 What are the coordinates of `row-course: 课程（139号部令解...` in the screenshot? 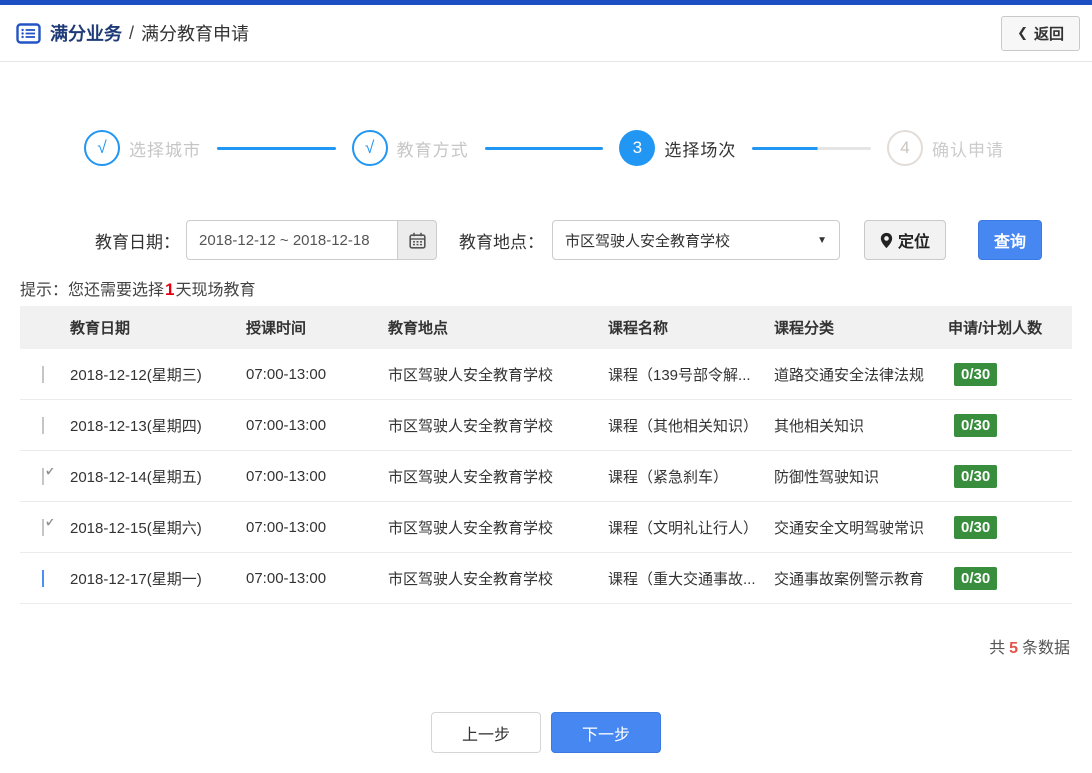 It's located at (679, 375).